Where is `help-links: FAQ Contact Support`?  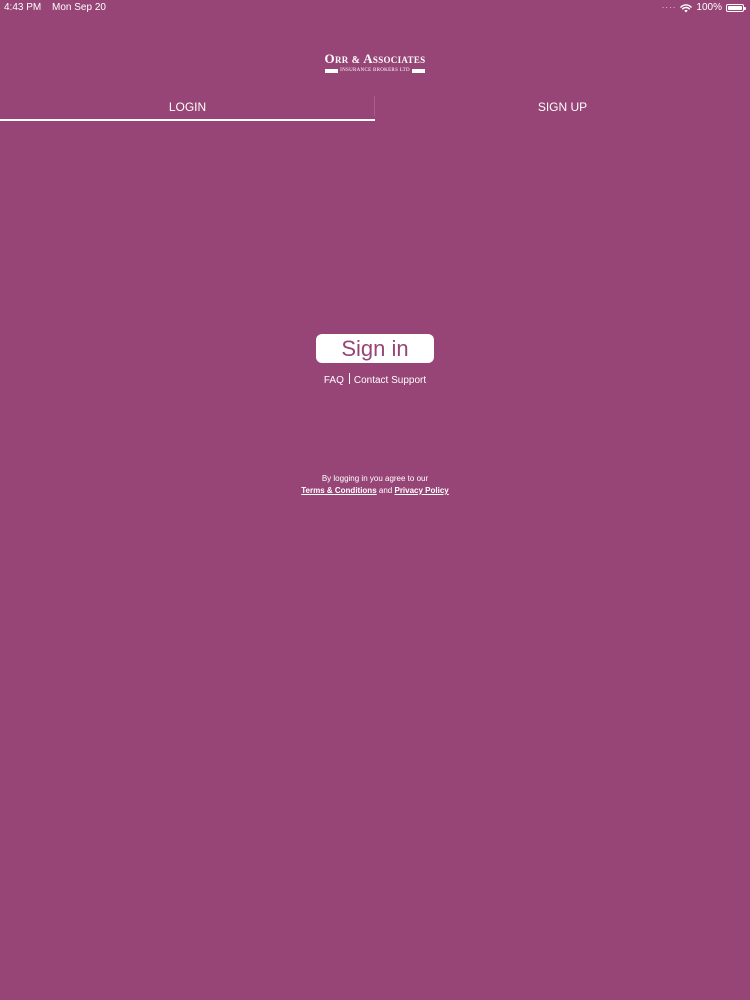 help-links: FAQ Contact Support is located at coordinates (375, 380).